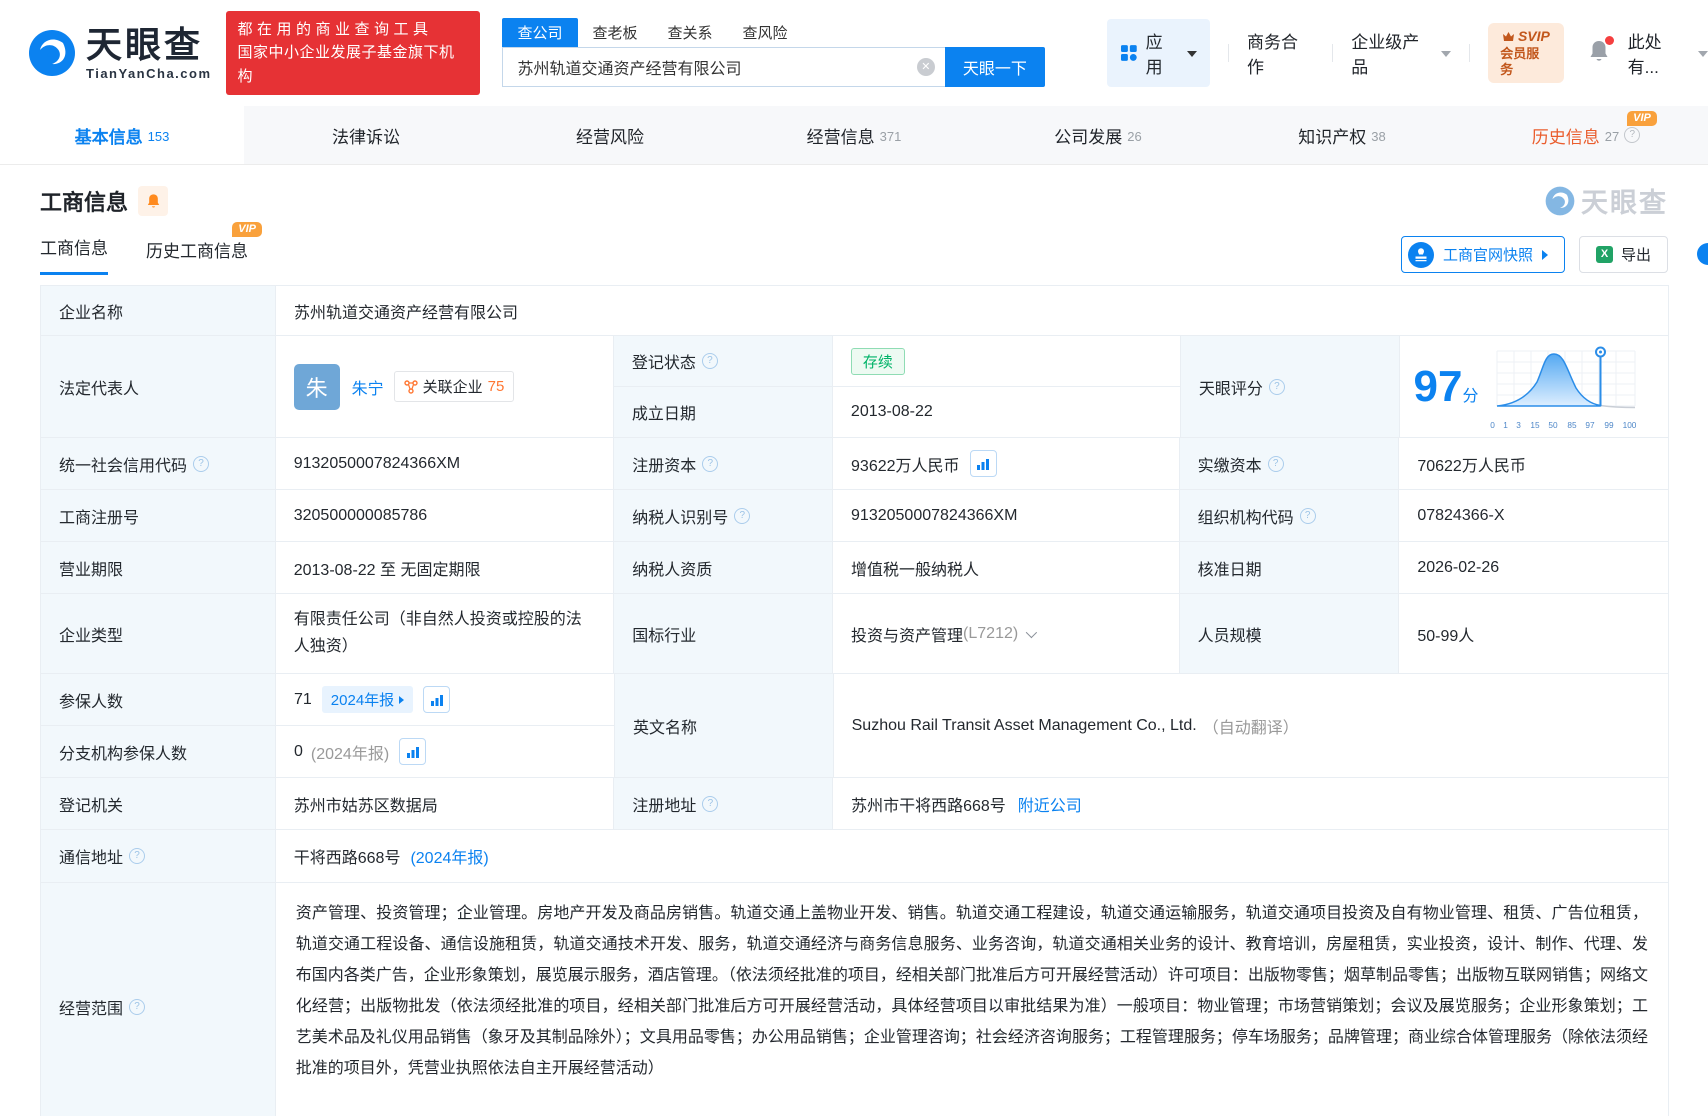 This screenshot has width=1708, height=1116. I want to click on monitor-bell-button, so click(153, 200).